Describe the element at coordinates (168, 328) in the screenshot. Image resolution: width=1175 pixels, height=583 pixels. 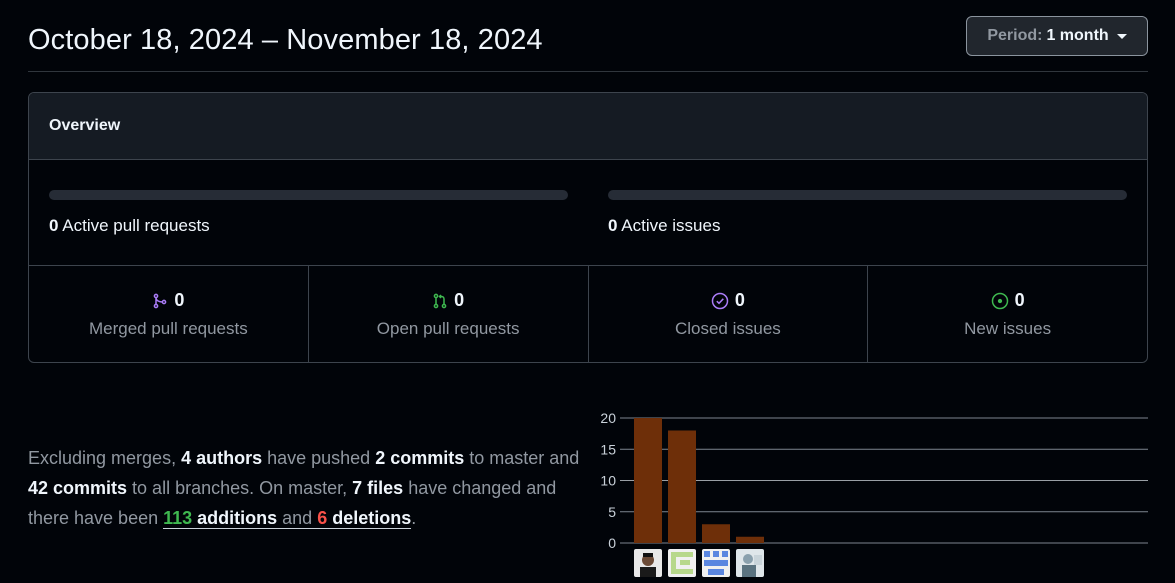
I see `merged-pr-label: Merged pull requests` at that location.